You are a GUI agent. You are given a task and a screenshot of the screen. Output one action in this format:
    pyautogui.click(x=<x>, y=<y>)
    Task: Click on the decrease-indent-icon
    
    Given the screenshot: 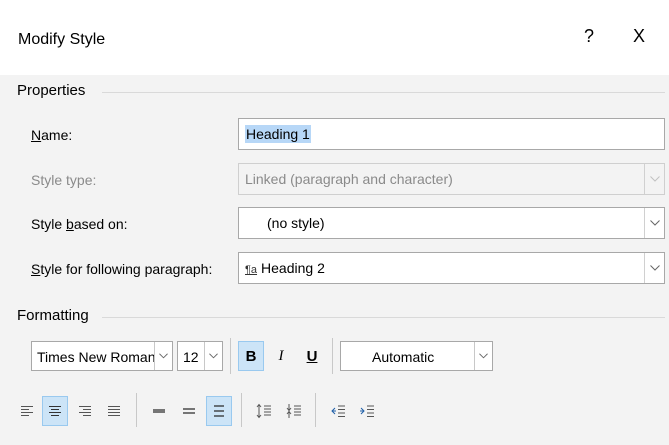 What is the action you would take?
    pyautogui.click(x=338, y=411)
    